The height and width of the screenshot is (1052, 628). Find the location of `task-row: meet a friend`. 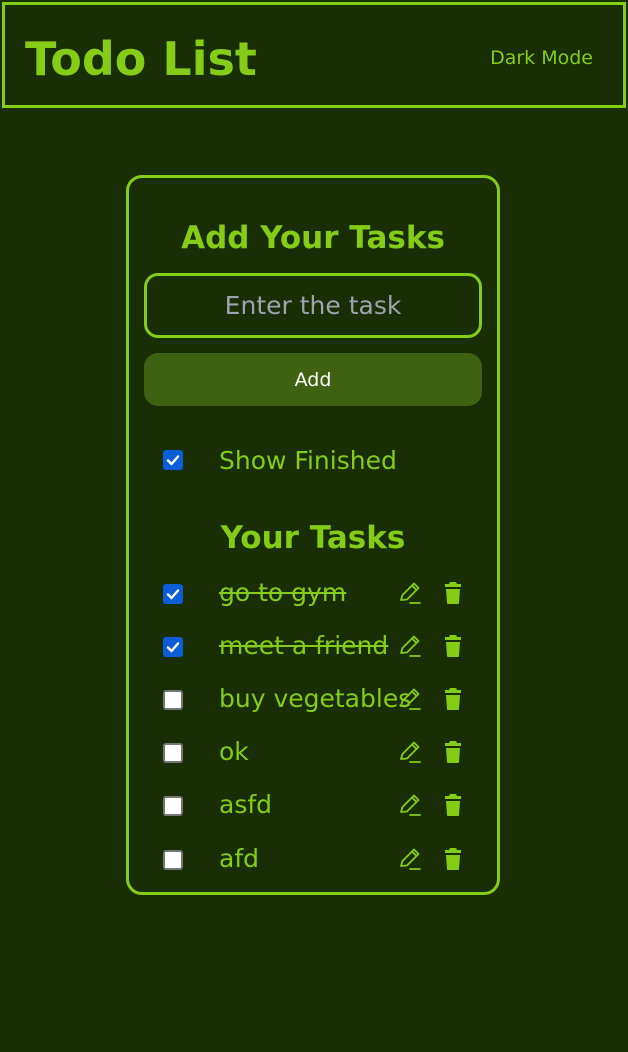

task-row: meet a friend is located at coordinates (313, 646).